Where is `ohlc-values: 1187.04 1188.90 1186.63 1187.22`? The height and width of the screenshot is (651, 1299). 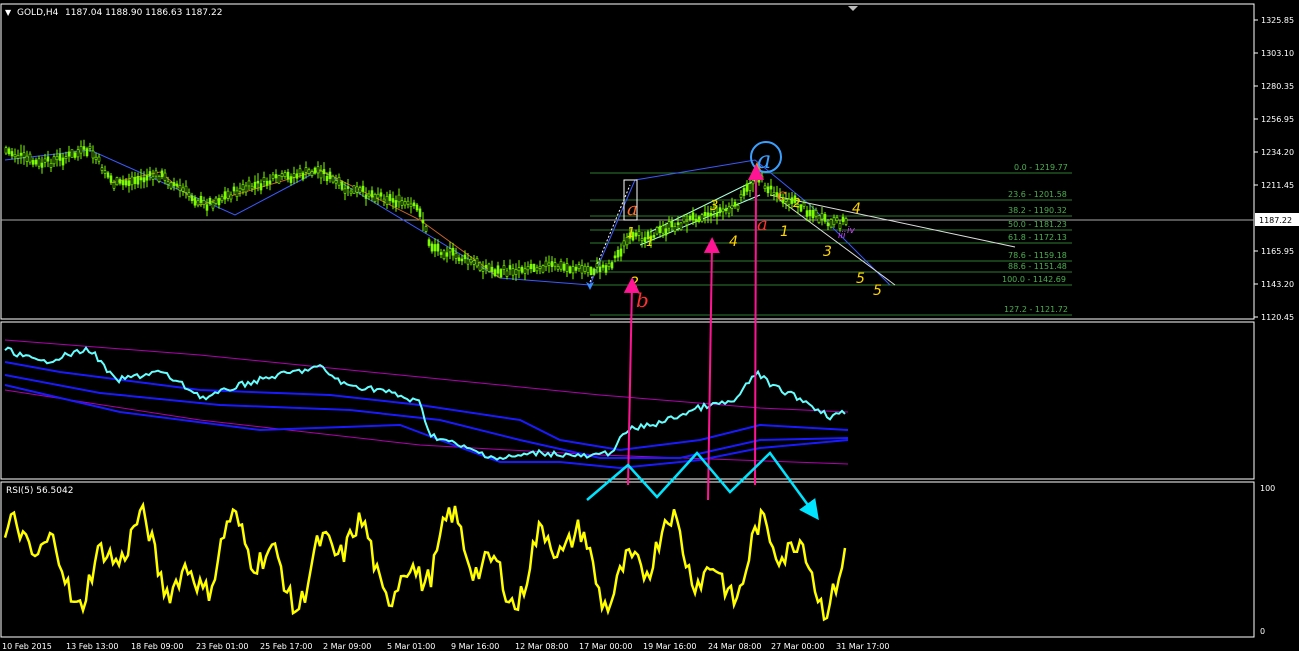 ohlc-values: 1187.04 1188.90 1186.63 1187.22 is located at coordinates (143, 13).